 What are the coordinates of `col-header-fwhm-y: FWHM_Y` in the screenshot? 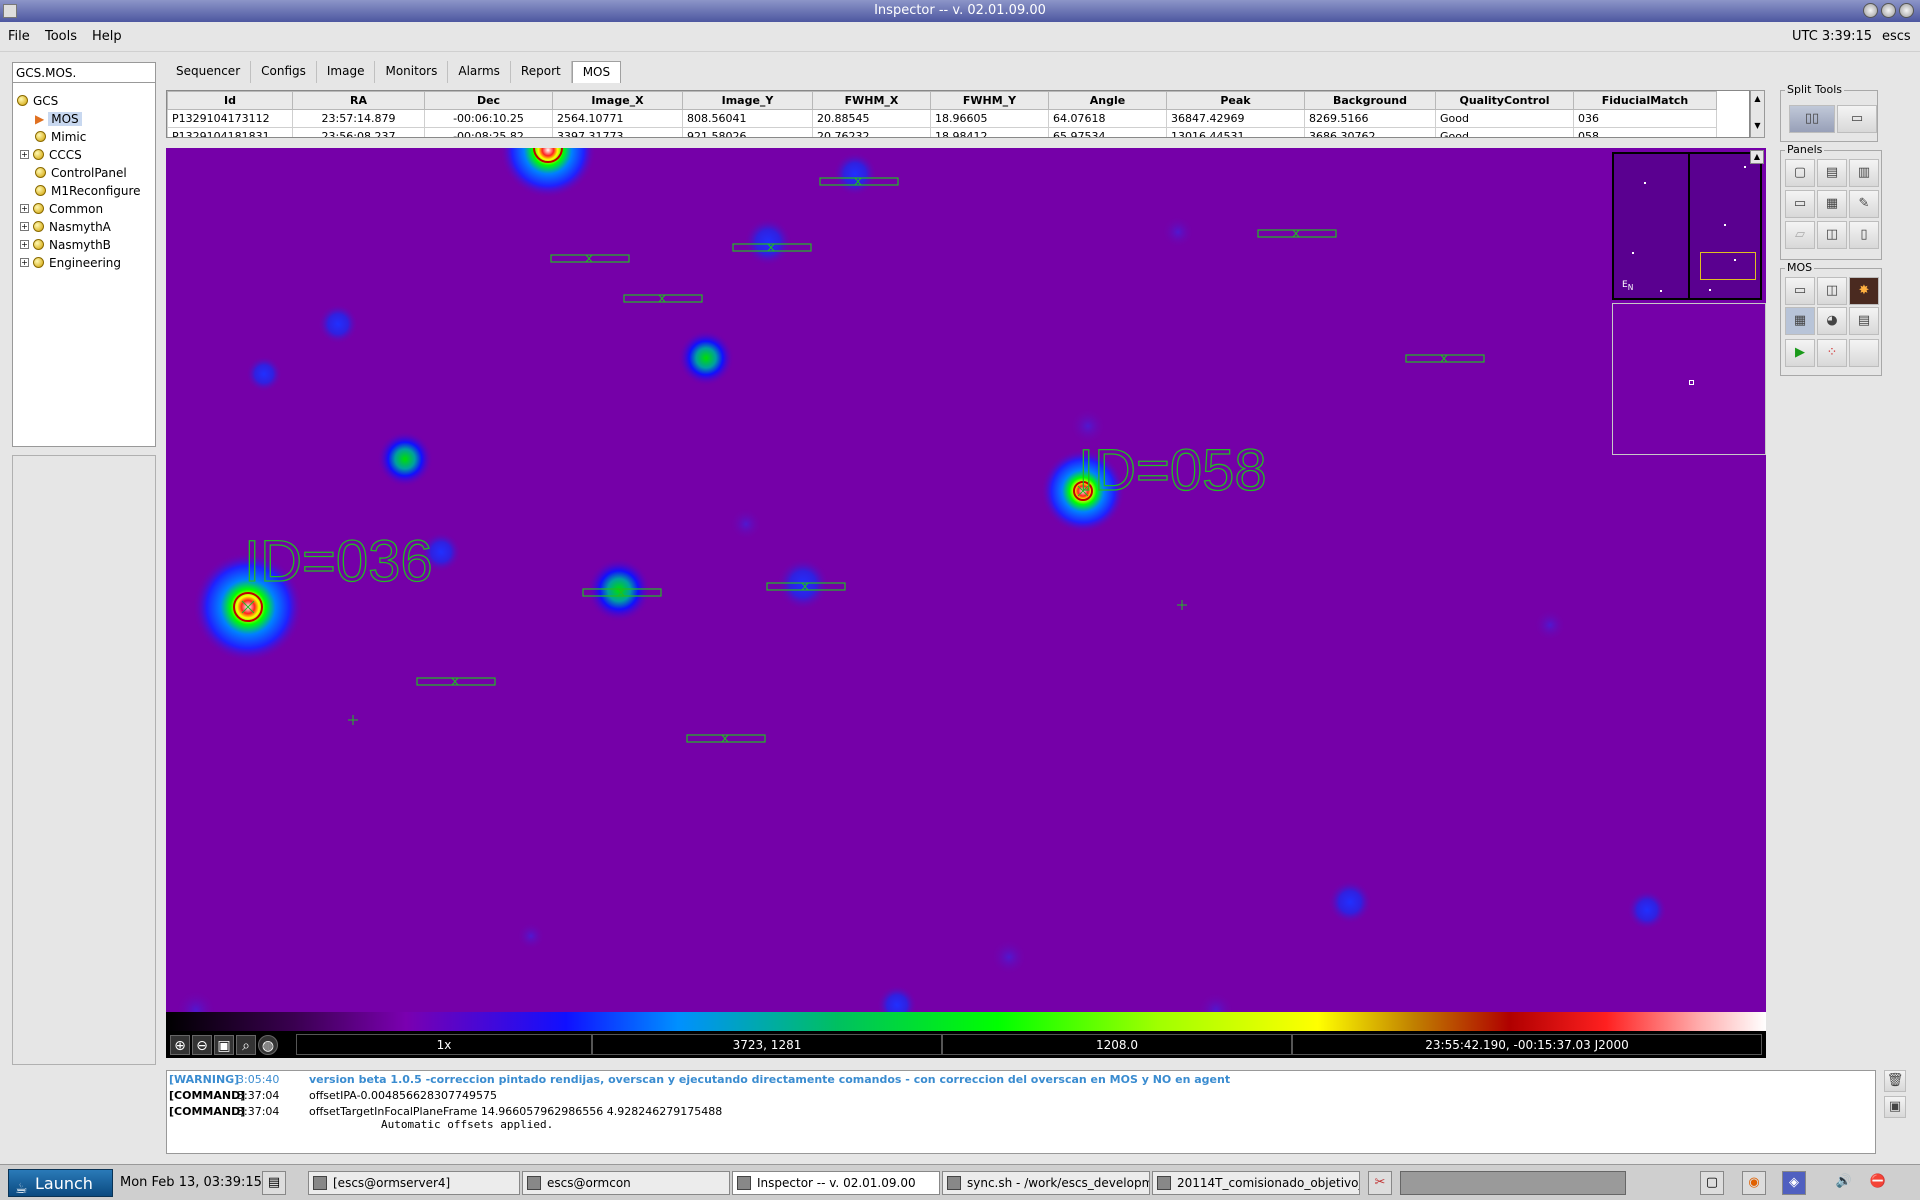 It's located at (989, 100).